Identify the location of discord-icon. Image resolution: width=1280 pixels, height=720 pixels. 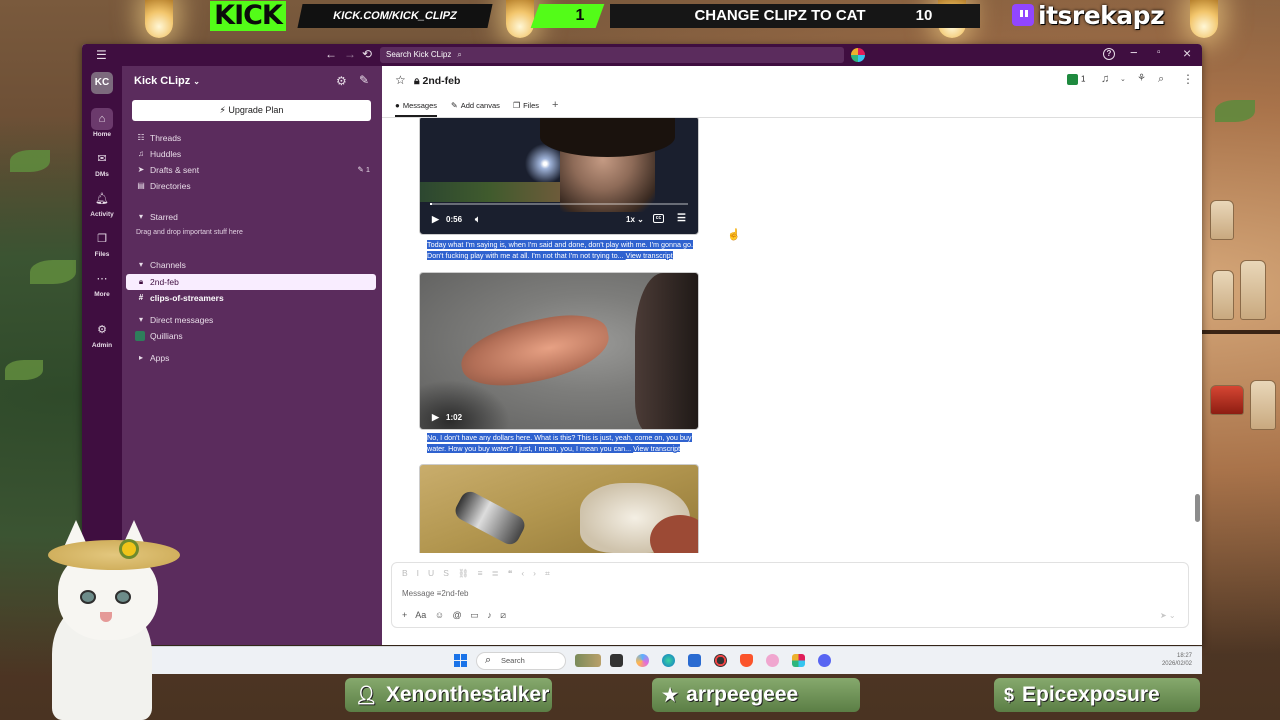
(824, 660).